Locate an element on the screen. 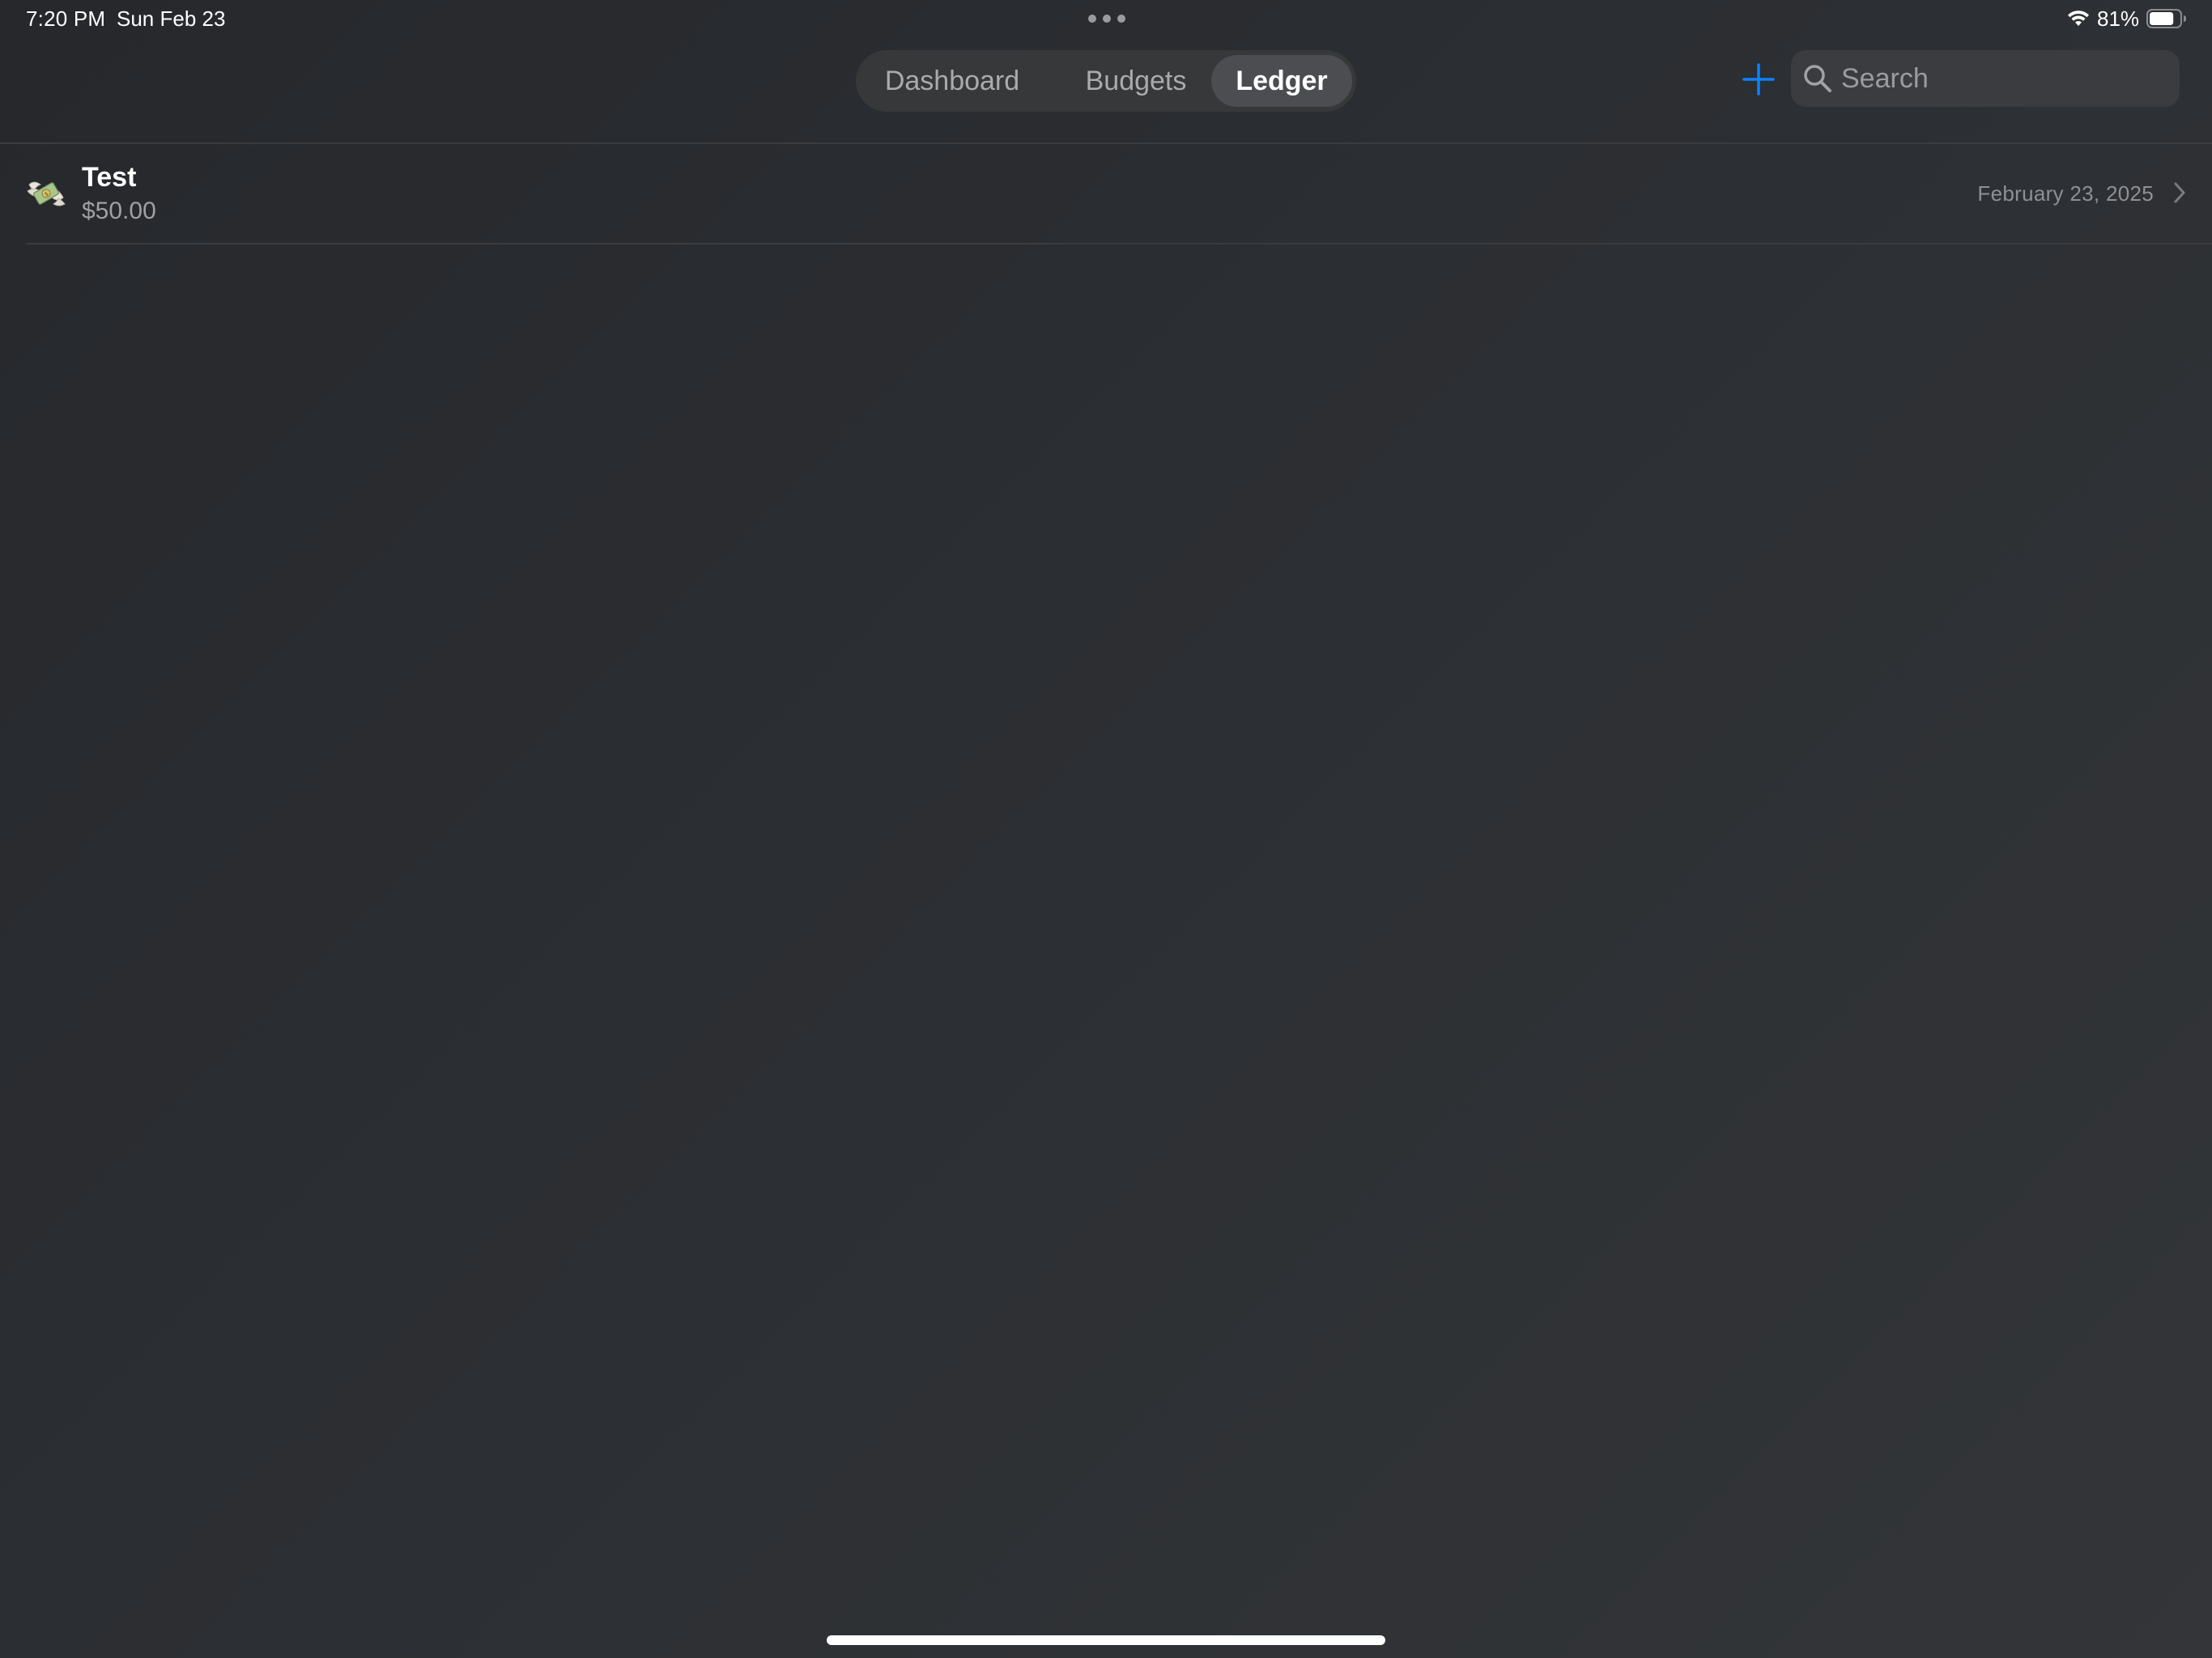 The width and height of the screenshot is (2212, 1658). search-icon is located at coordinates (1817, 78).